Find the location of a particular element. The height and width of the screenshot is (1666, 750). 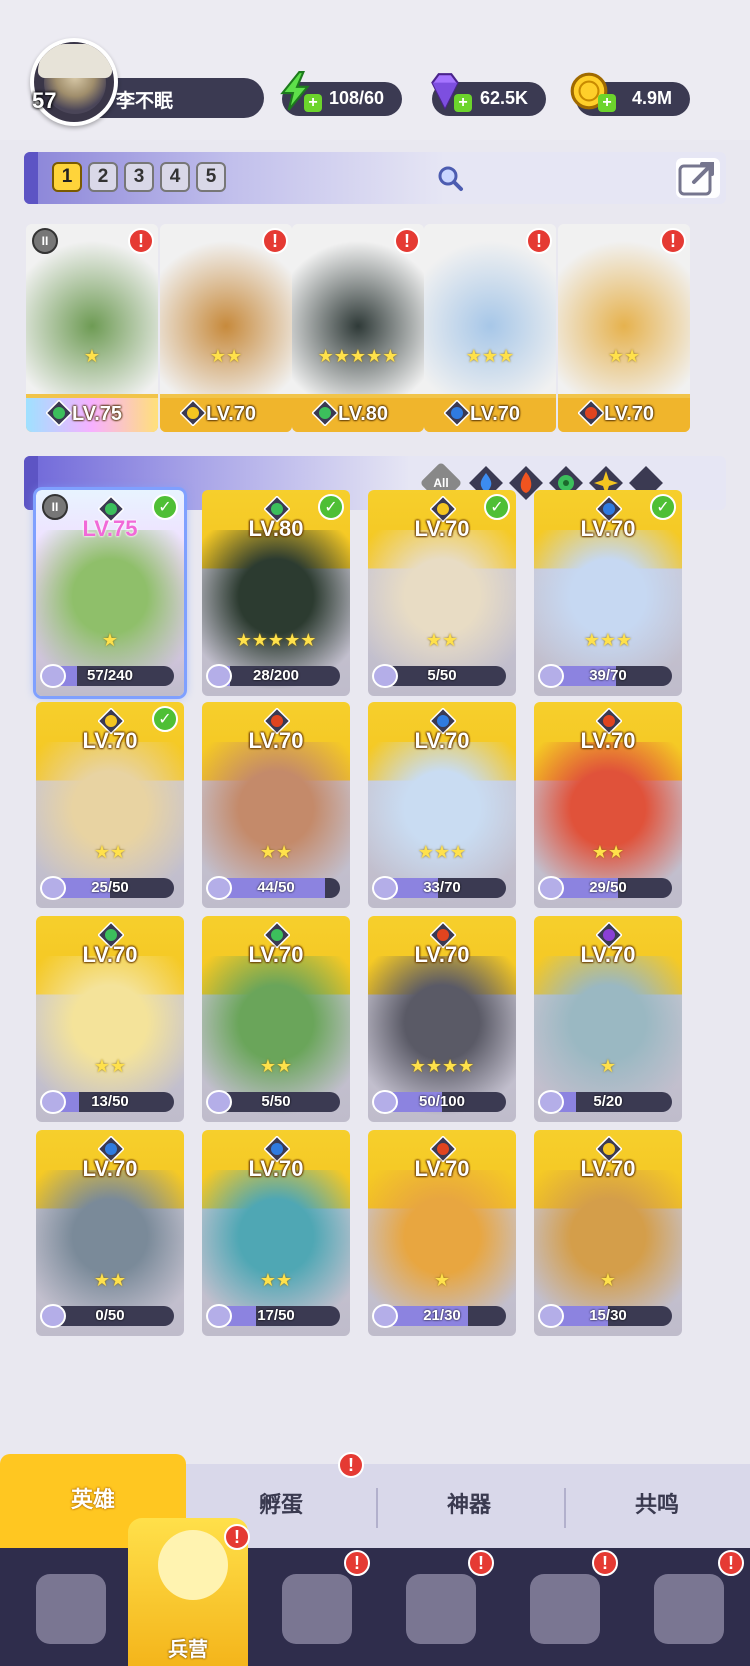

tab-divider is located at coordinates (377, 1508).